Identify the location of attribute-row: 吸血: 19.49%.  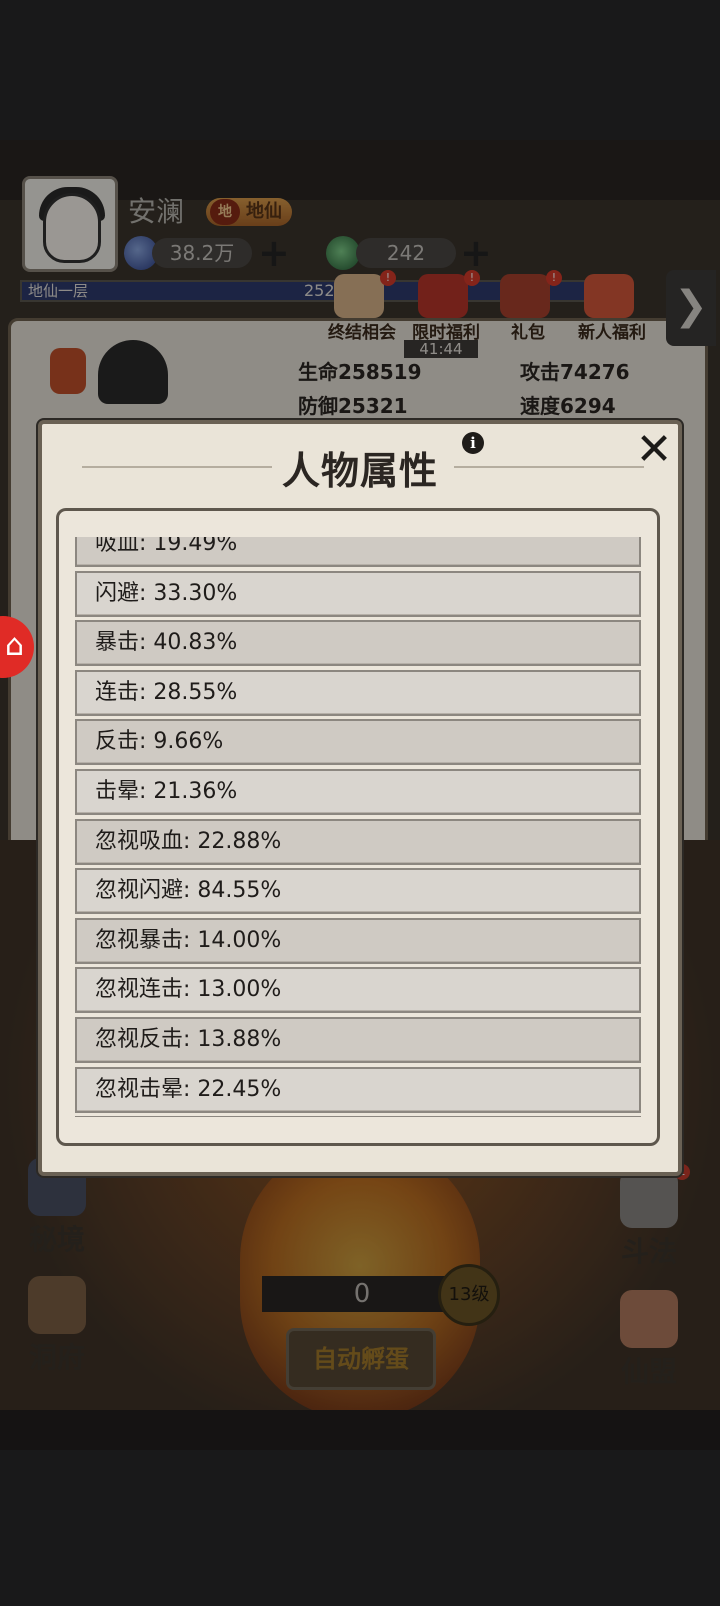
(358, 552).